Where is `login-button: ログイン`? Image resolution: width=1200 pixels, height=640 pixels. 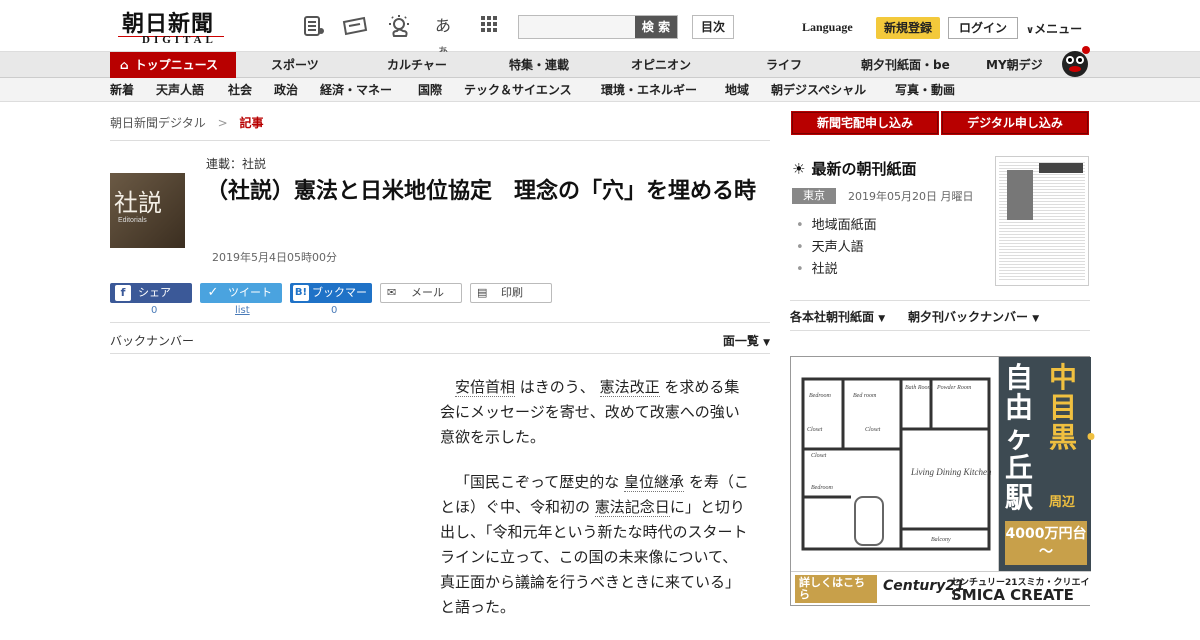 login-button: ログイン is located at coordinates (983, 28).